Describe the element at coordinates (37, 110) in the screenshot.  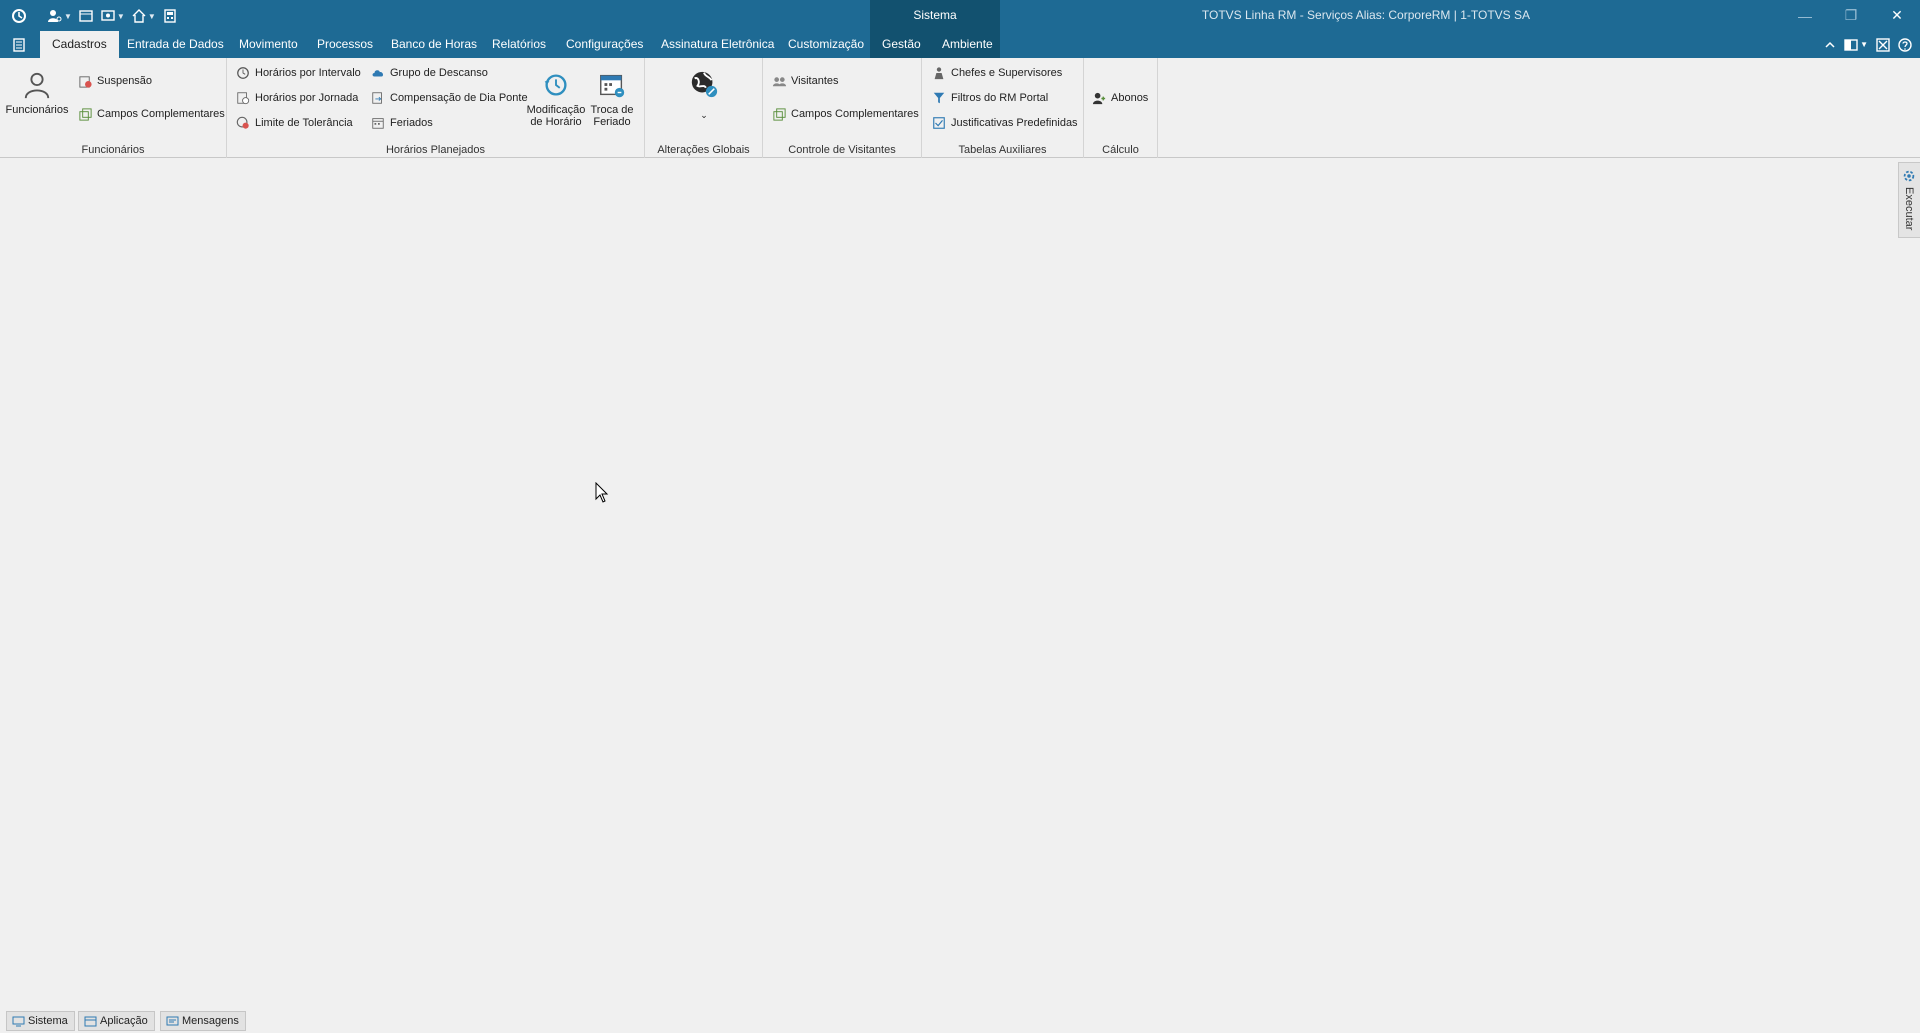
I see `funcionarios-label: Funcionários` at that location.